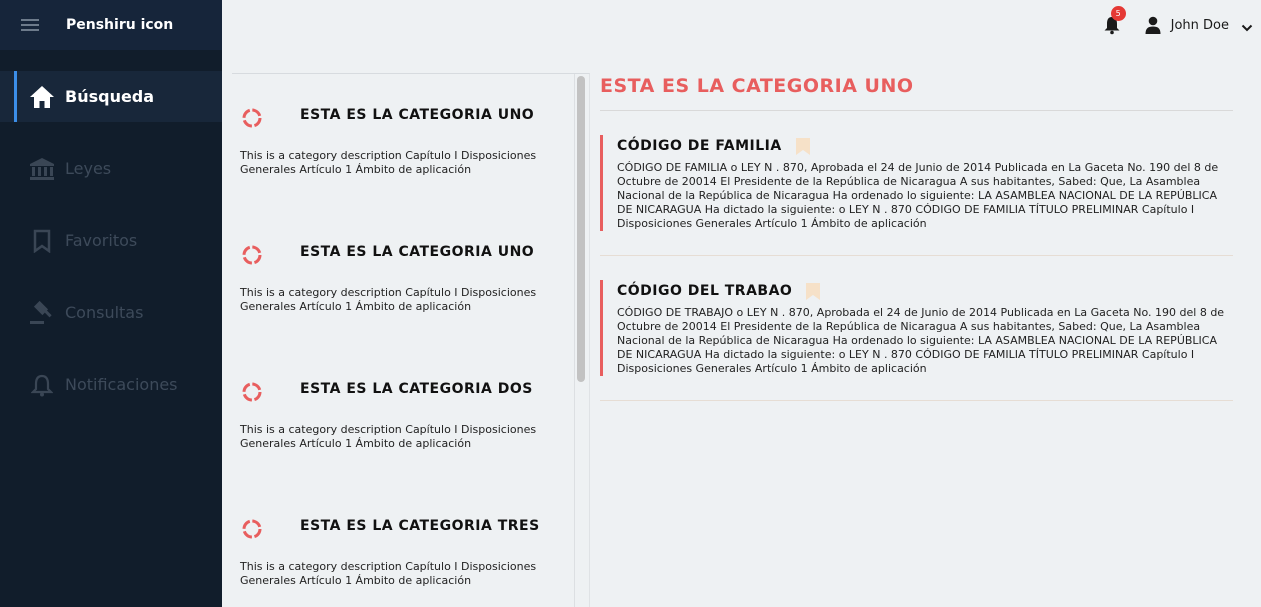 The height and width of the screenshot is (607, 1261). What do you see at coordinates (42, 385) in the screenshot?
I see `bell-icon` at bounding box center [42, 385].